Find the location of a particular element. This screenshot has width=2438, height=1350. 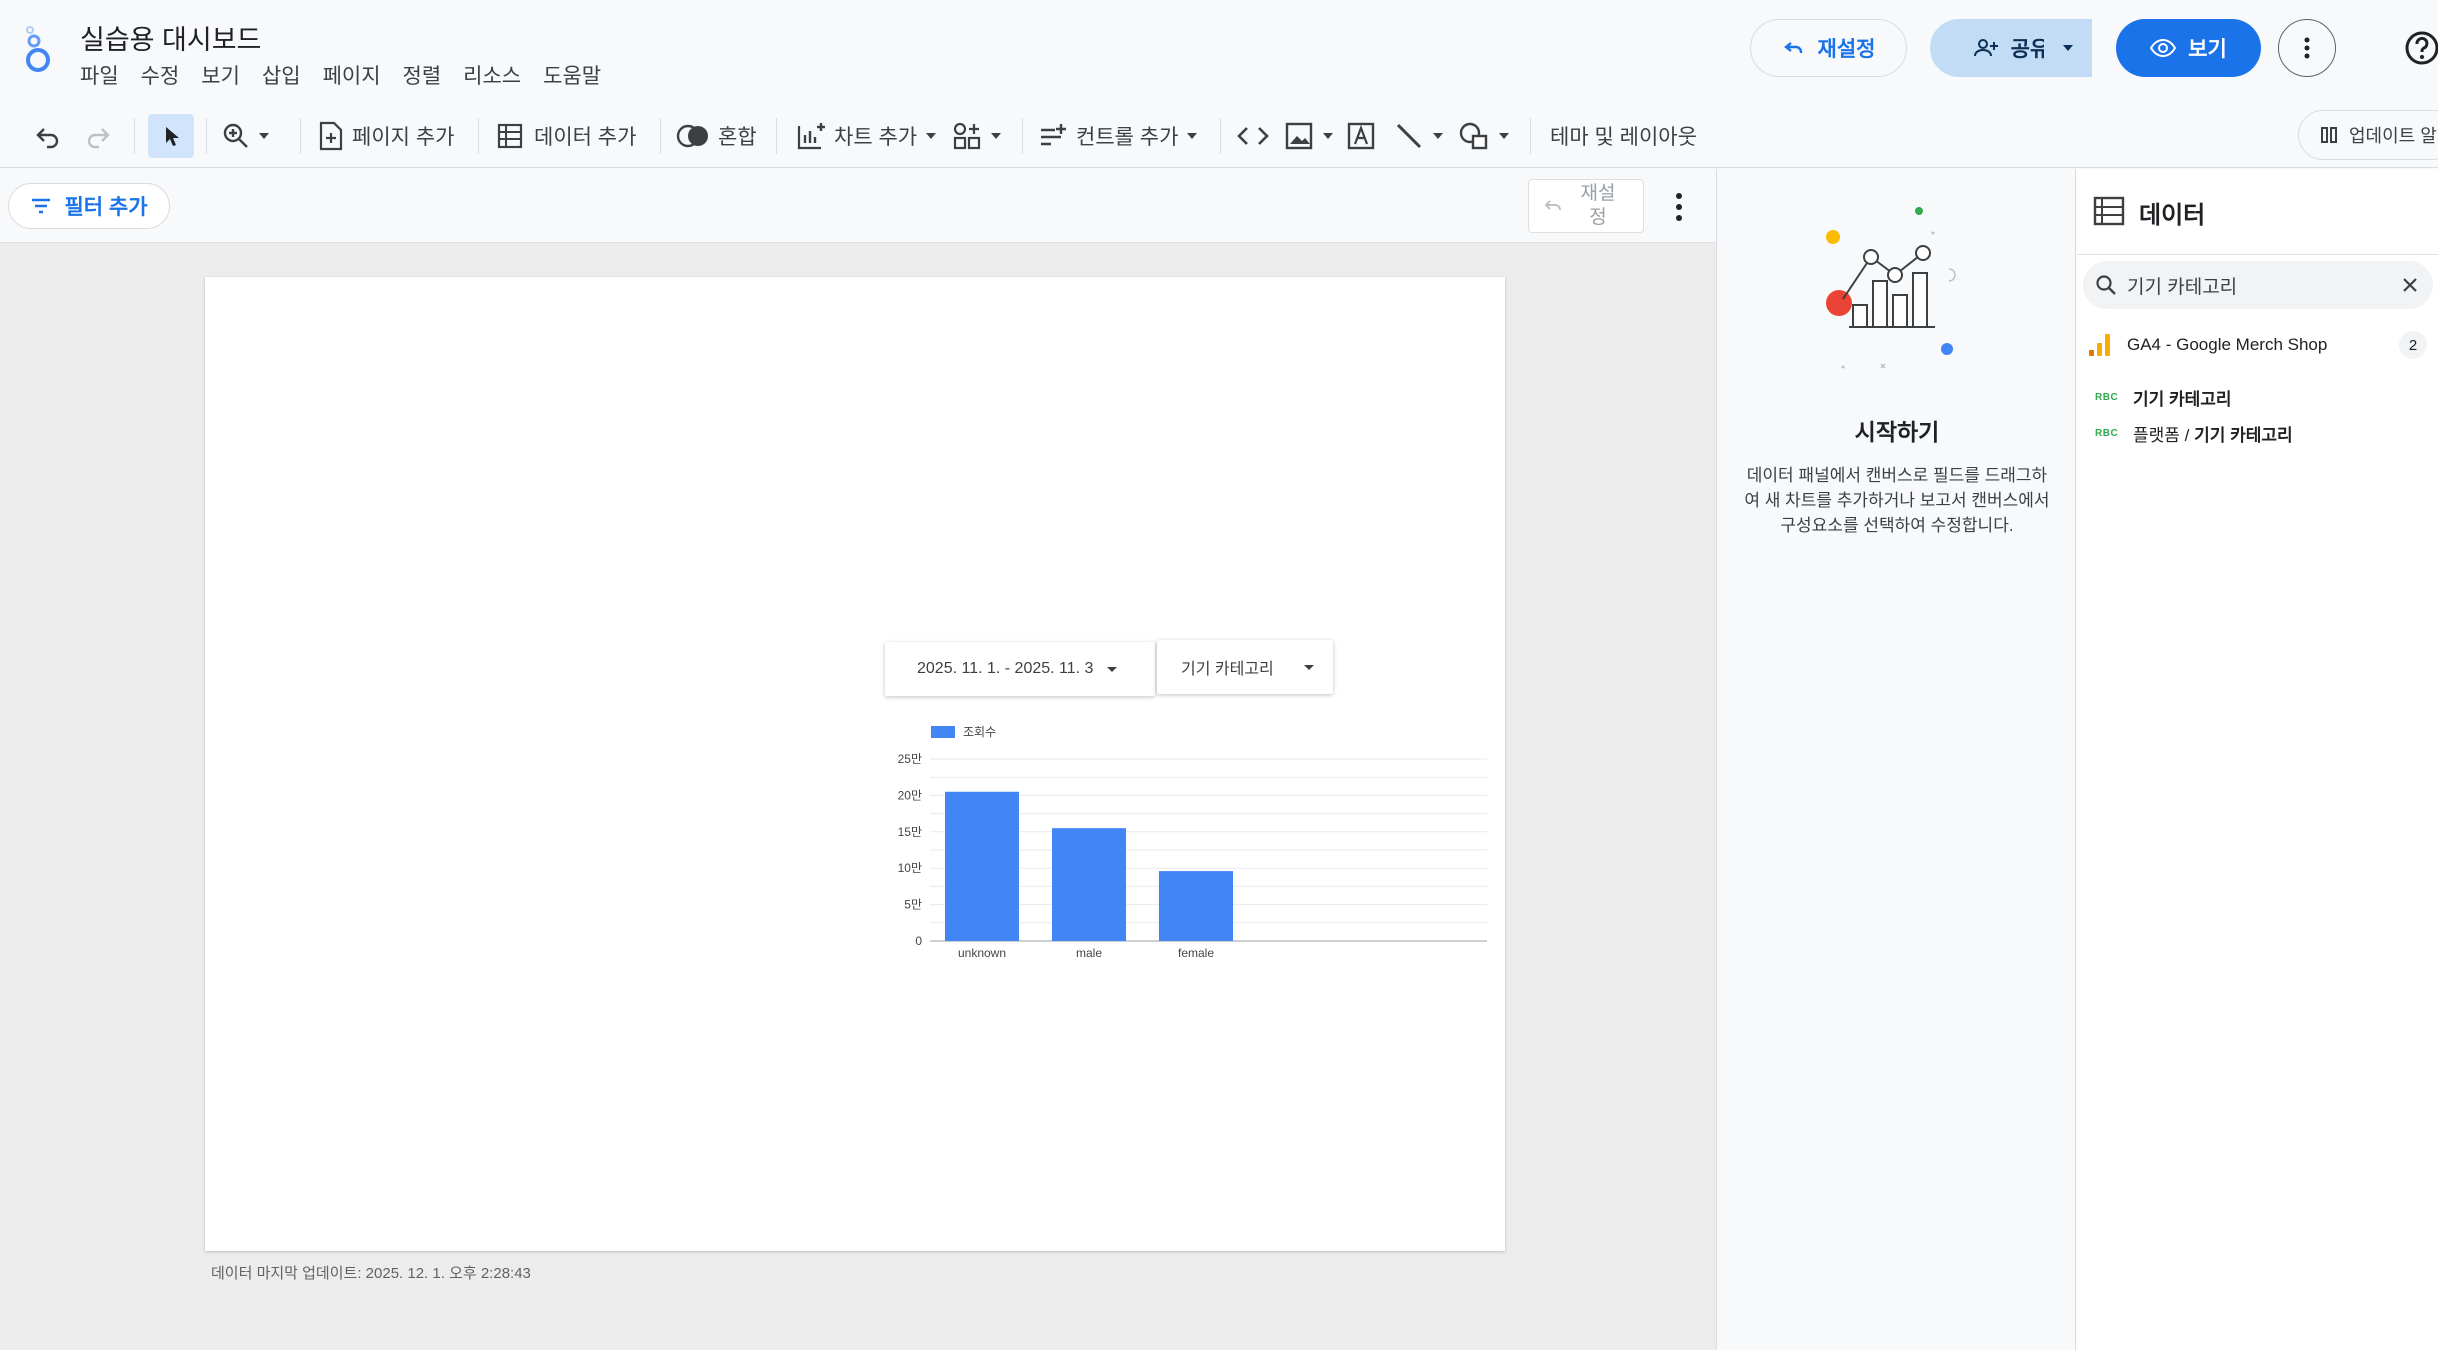

bar-male is located at coordinates (1089, 884).